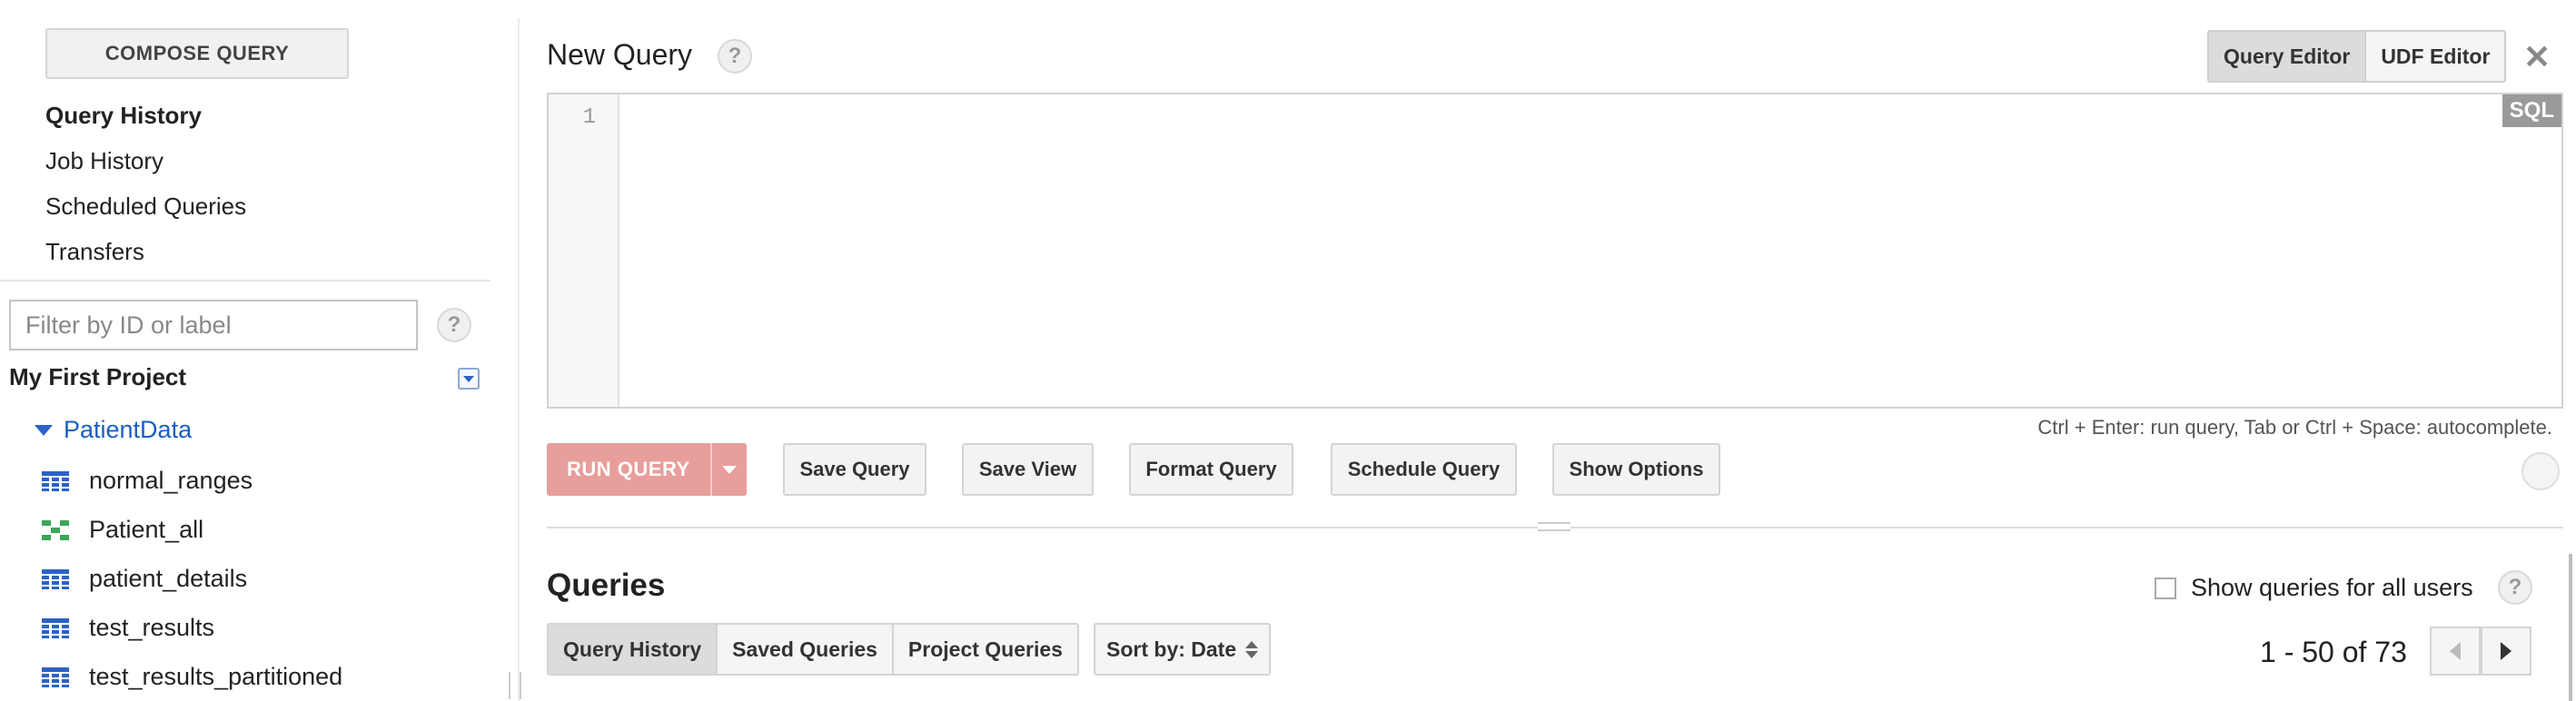 Image resolution: width=2576 pixels, height=701 pixels. Describe the element at coordinates (806, 649) in the screenshot. I see `tab-saved-queries: Saved Queries` at that location.